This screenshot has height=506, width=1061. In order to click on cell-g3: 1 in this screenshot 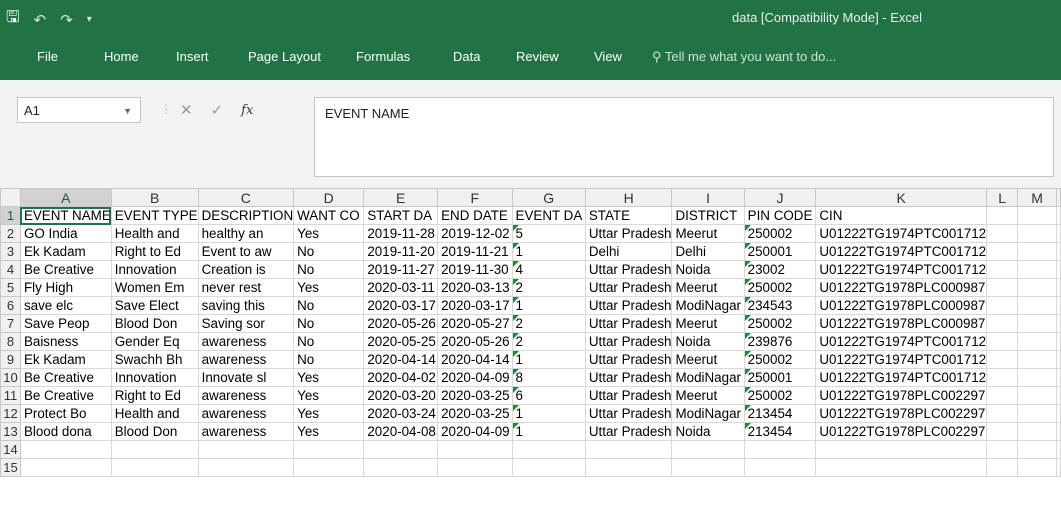, I will do `click(548, 251)`.